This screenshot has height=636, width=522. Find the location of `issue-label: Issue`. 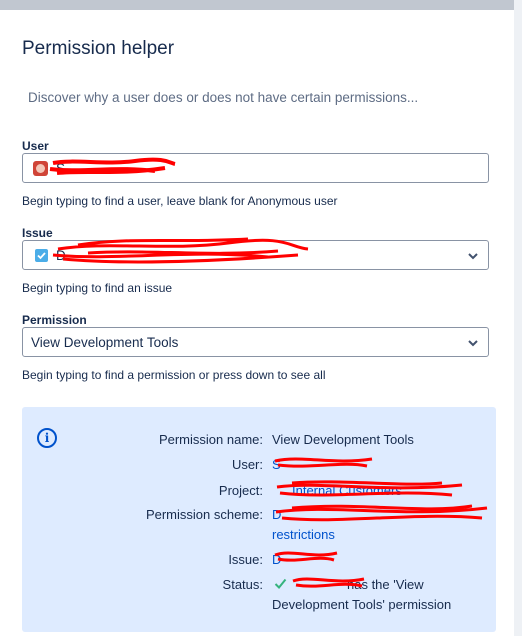

issue-label: Issue is located at coordinates (37, 233).